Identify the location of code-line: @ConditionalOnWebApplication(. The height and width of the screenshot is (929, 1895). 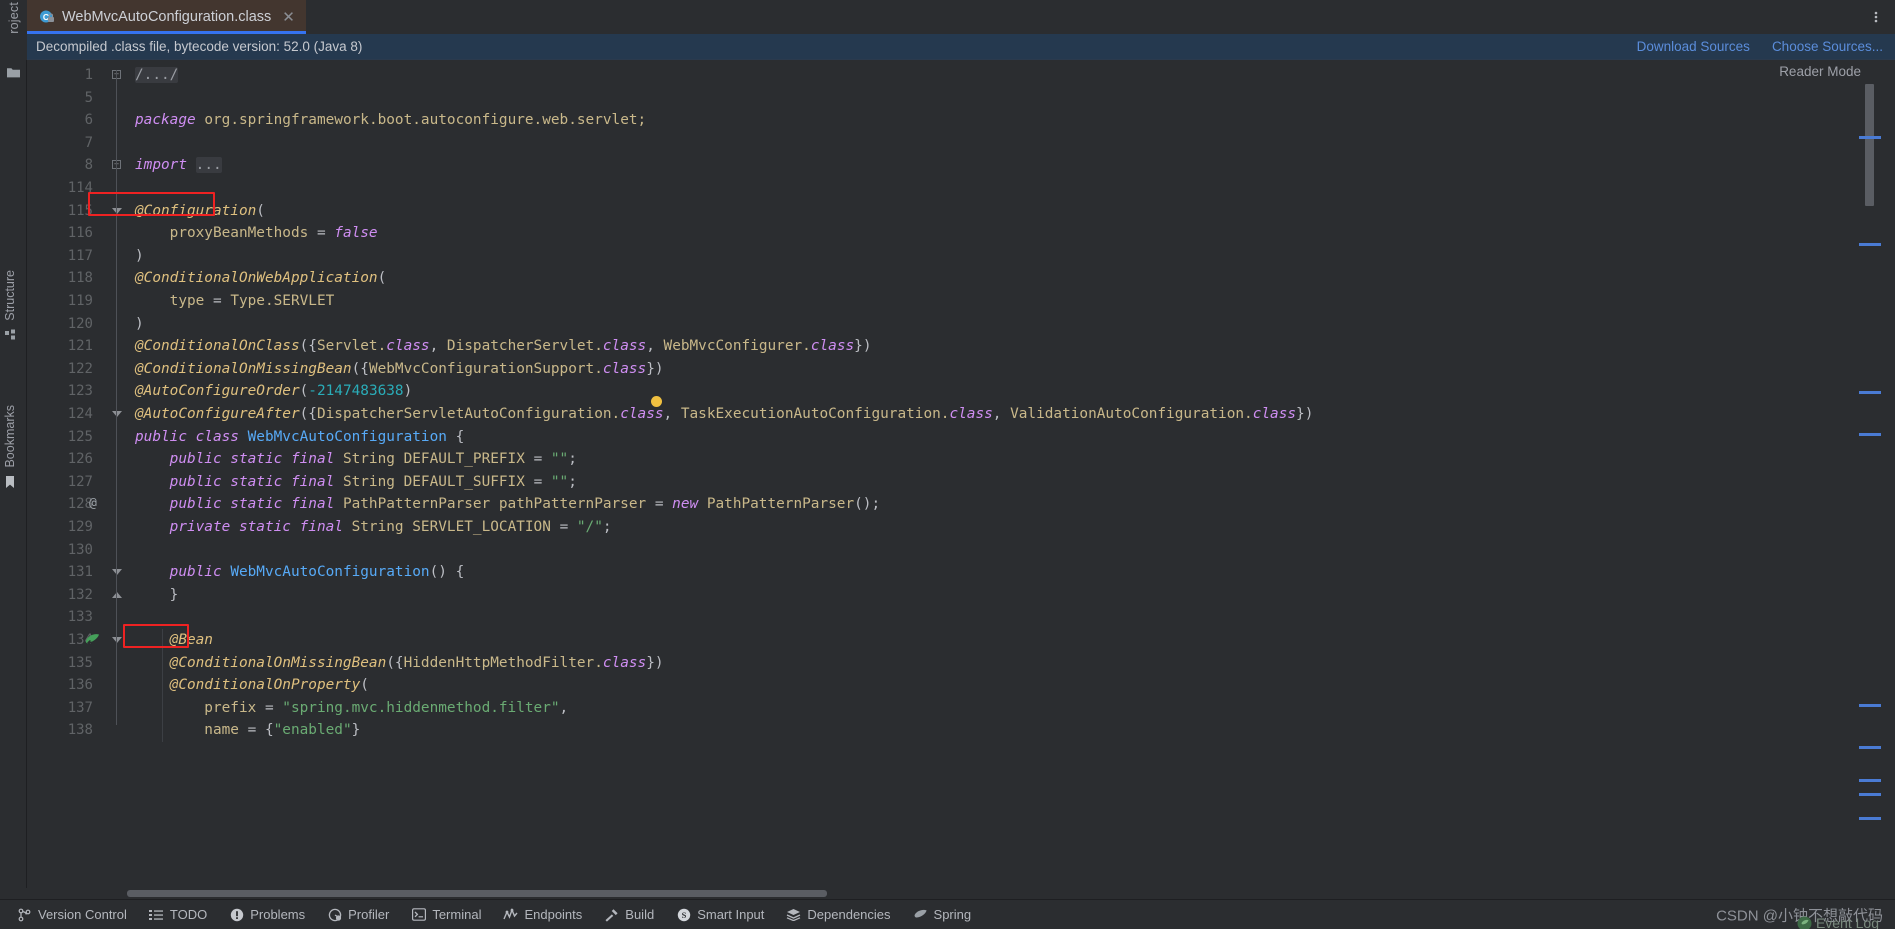
(925, 278).